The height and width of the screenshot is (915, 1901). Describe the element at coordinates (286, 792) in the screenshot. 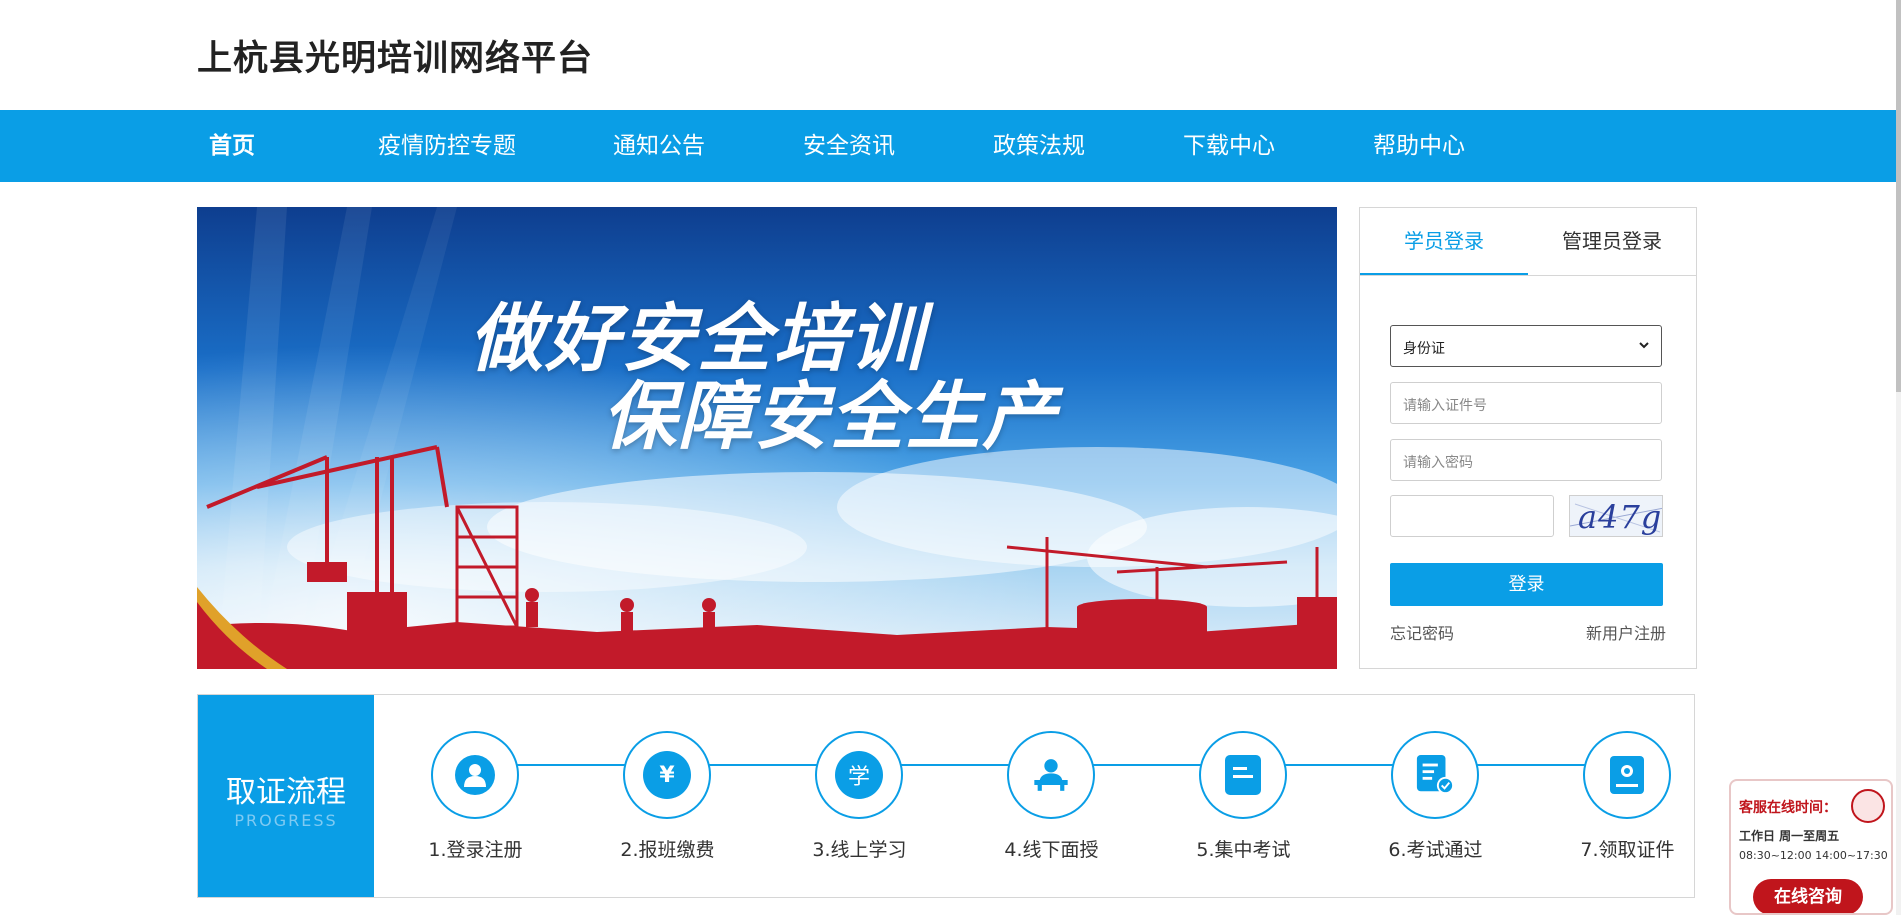

I see `progress-title: 取证流程` at that location.